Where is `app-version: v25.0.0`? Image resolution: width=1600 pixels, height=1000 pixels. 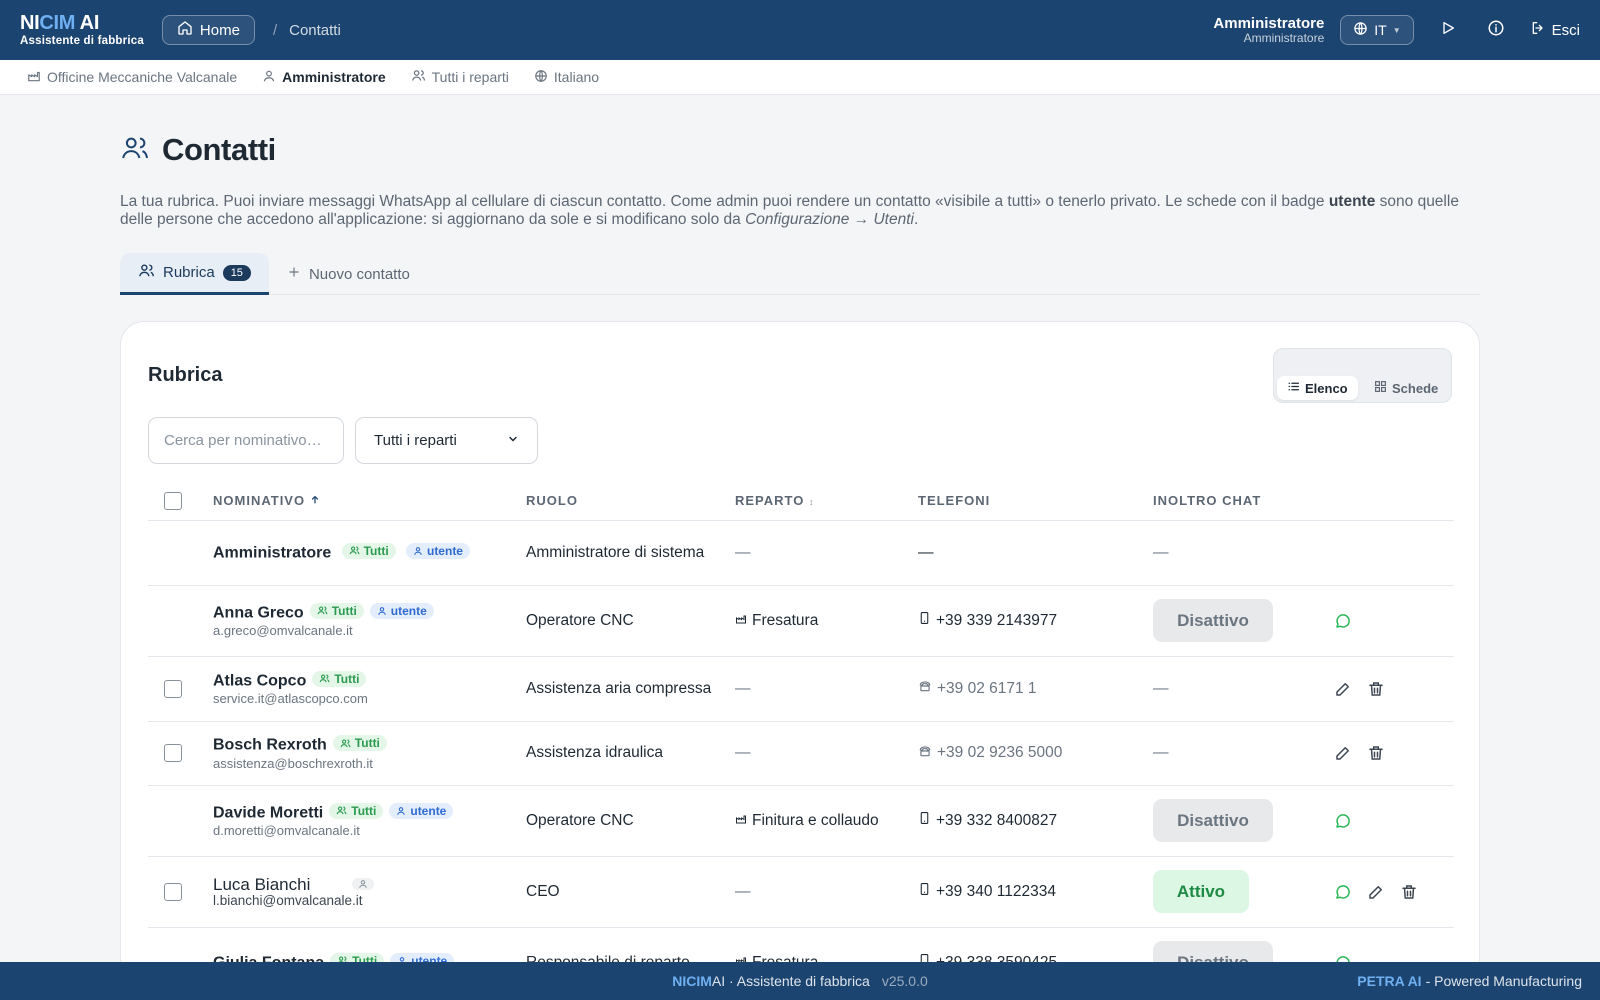
app-version: v25.0.0 is located at coordinates (904, 981).